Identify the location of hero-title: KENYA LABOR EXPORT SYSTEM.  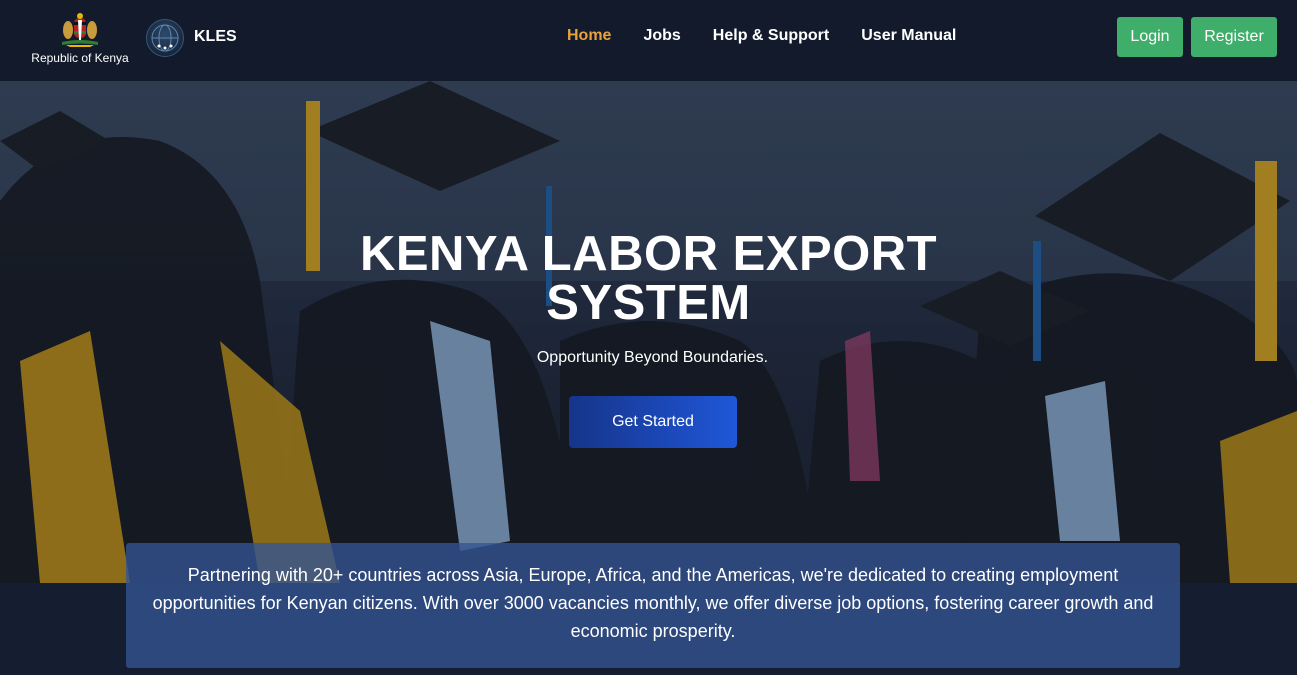
(648, 279).